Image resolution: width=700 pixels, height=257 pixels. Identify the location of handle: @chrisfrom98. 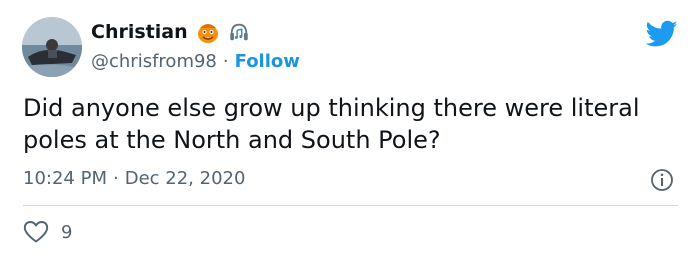
(154, 61).